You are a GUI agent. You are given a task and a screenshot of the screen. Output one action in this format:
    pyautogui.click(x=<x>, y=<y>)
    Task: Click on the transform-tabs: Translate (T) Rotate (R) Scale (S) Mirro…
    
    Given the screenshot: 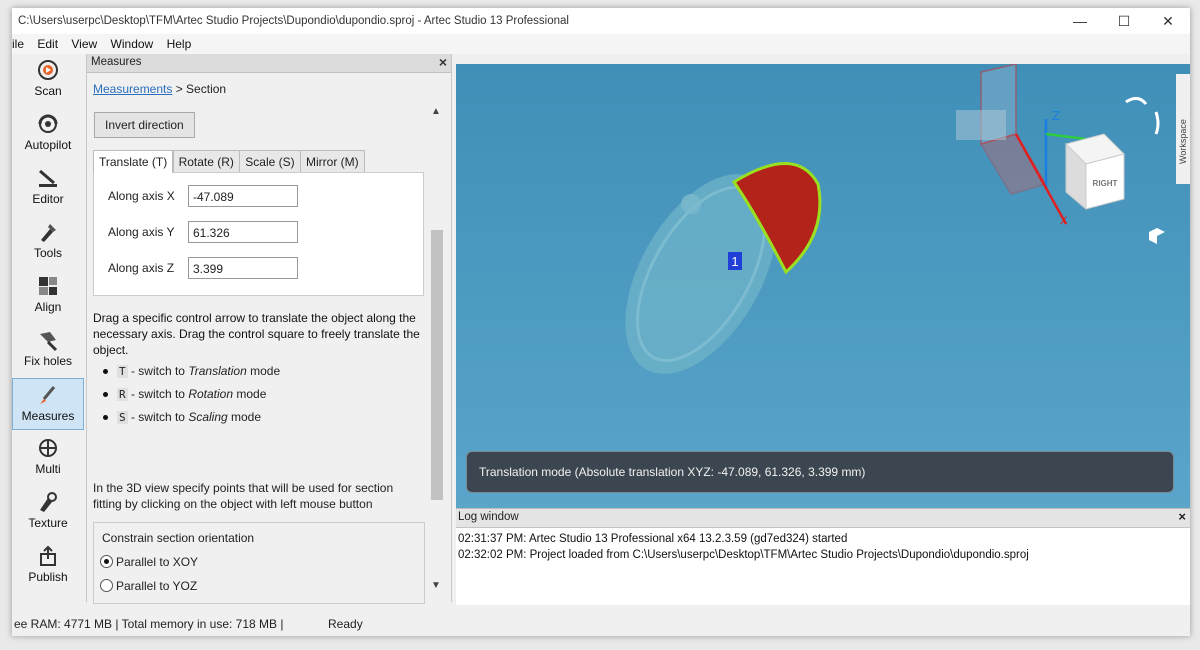 What is the action you would take?
    pyautogui.click(x=258, y=161)
    